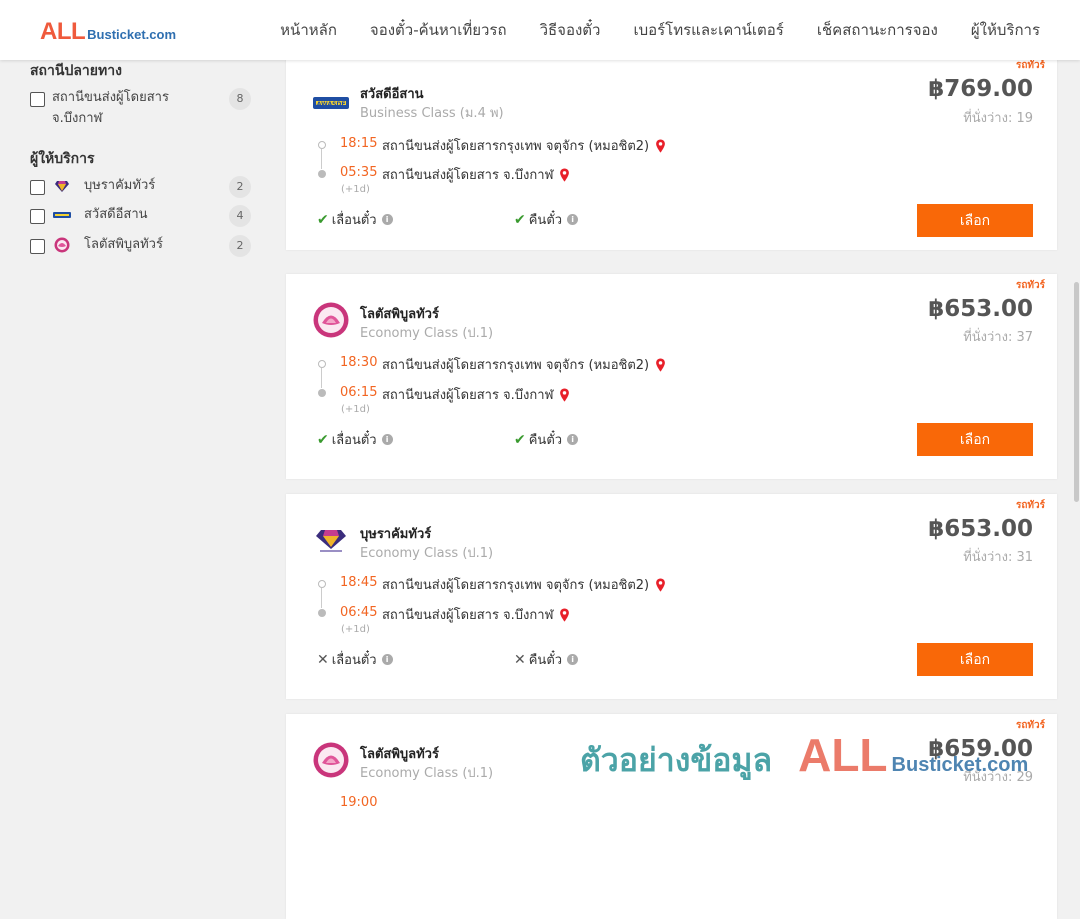 This screenshot has width=1080, height=919. I want to click on seats-available: ที่นั่งว่าง: 29, so click(998, 777).